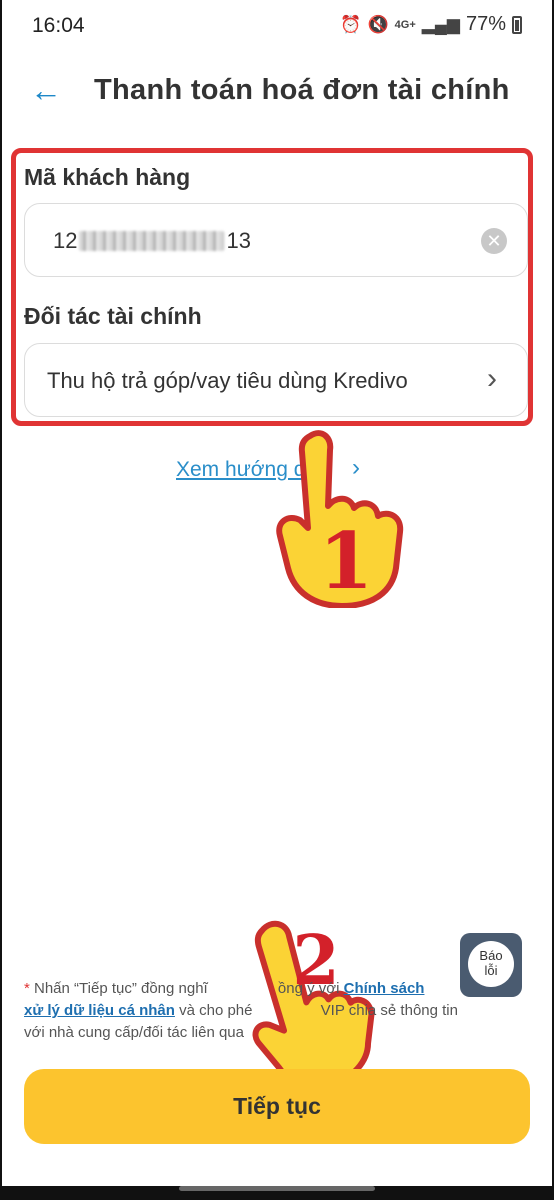  Describe the element at coordinates (113, 316) in the screenshot. I see `partner-label: Đối tác tài chính` at that location.